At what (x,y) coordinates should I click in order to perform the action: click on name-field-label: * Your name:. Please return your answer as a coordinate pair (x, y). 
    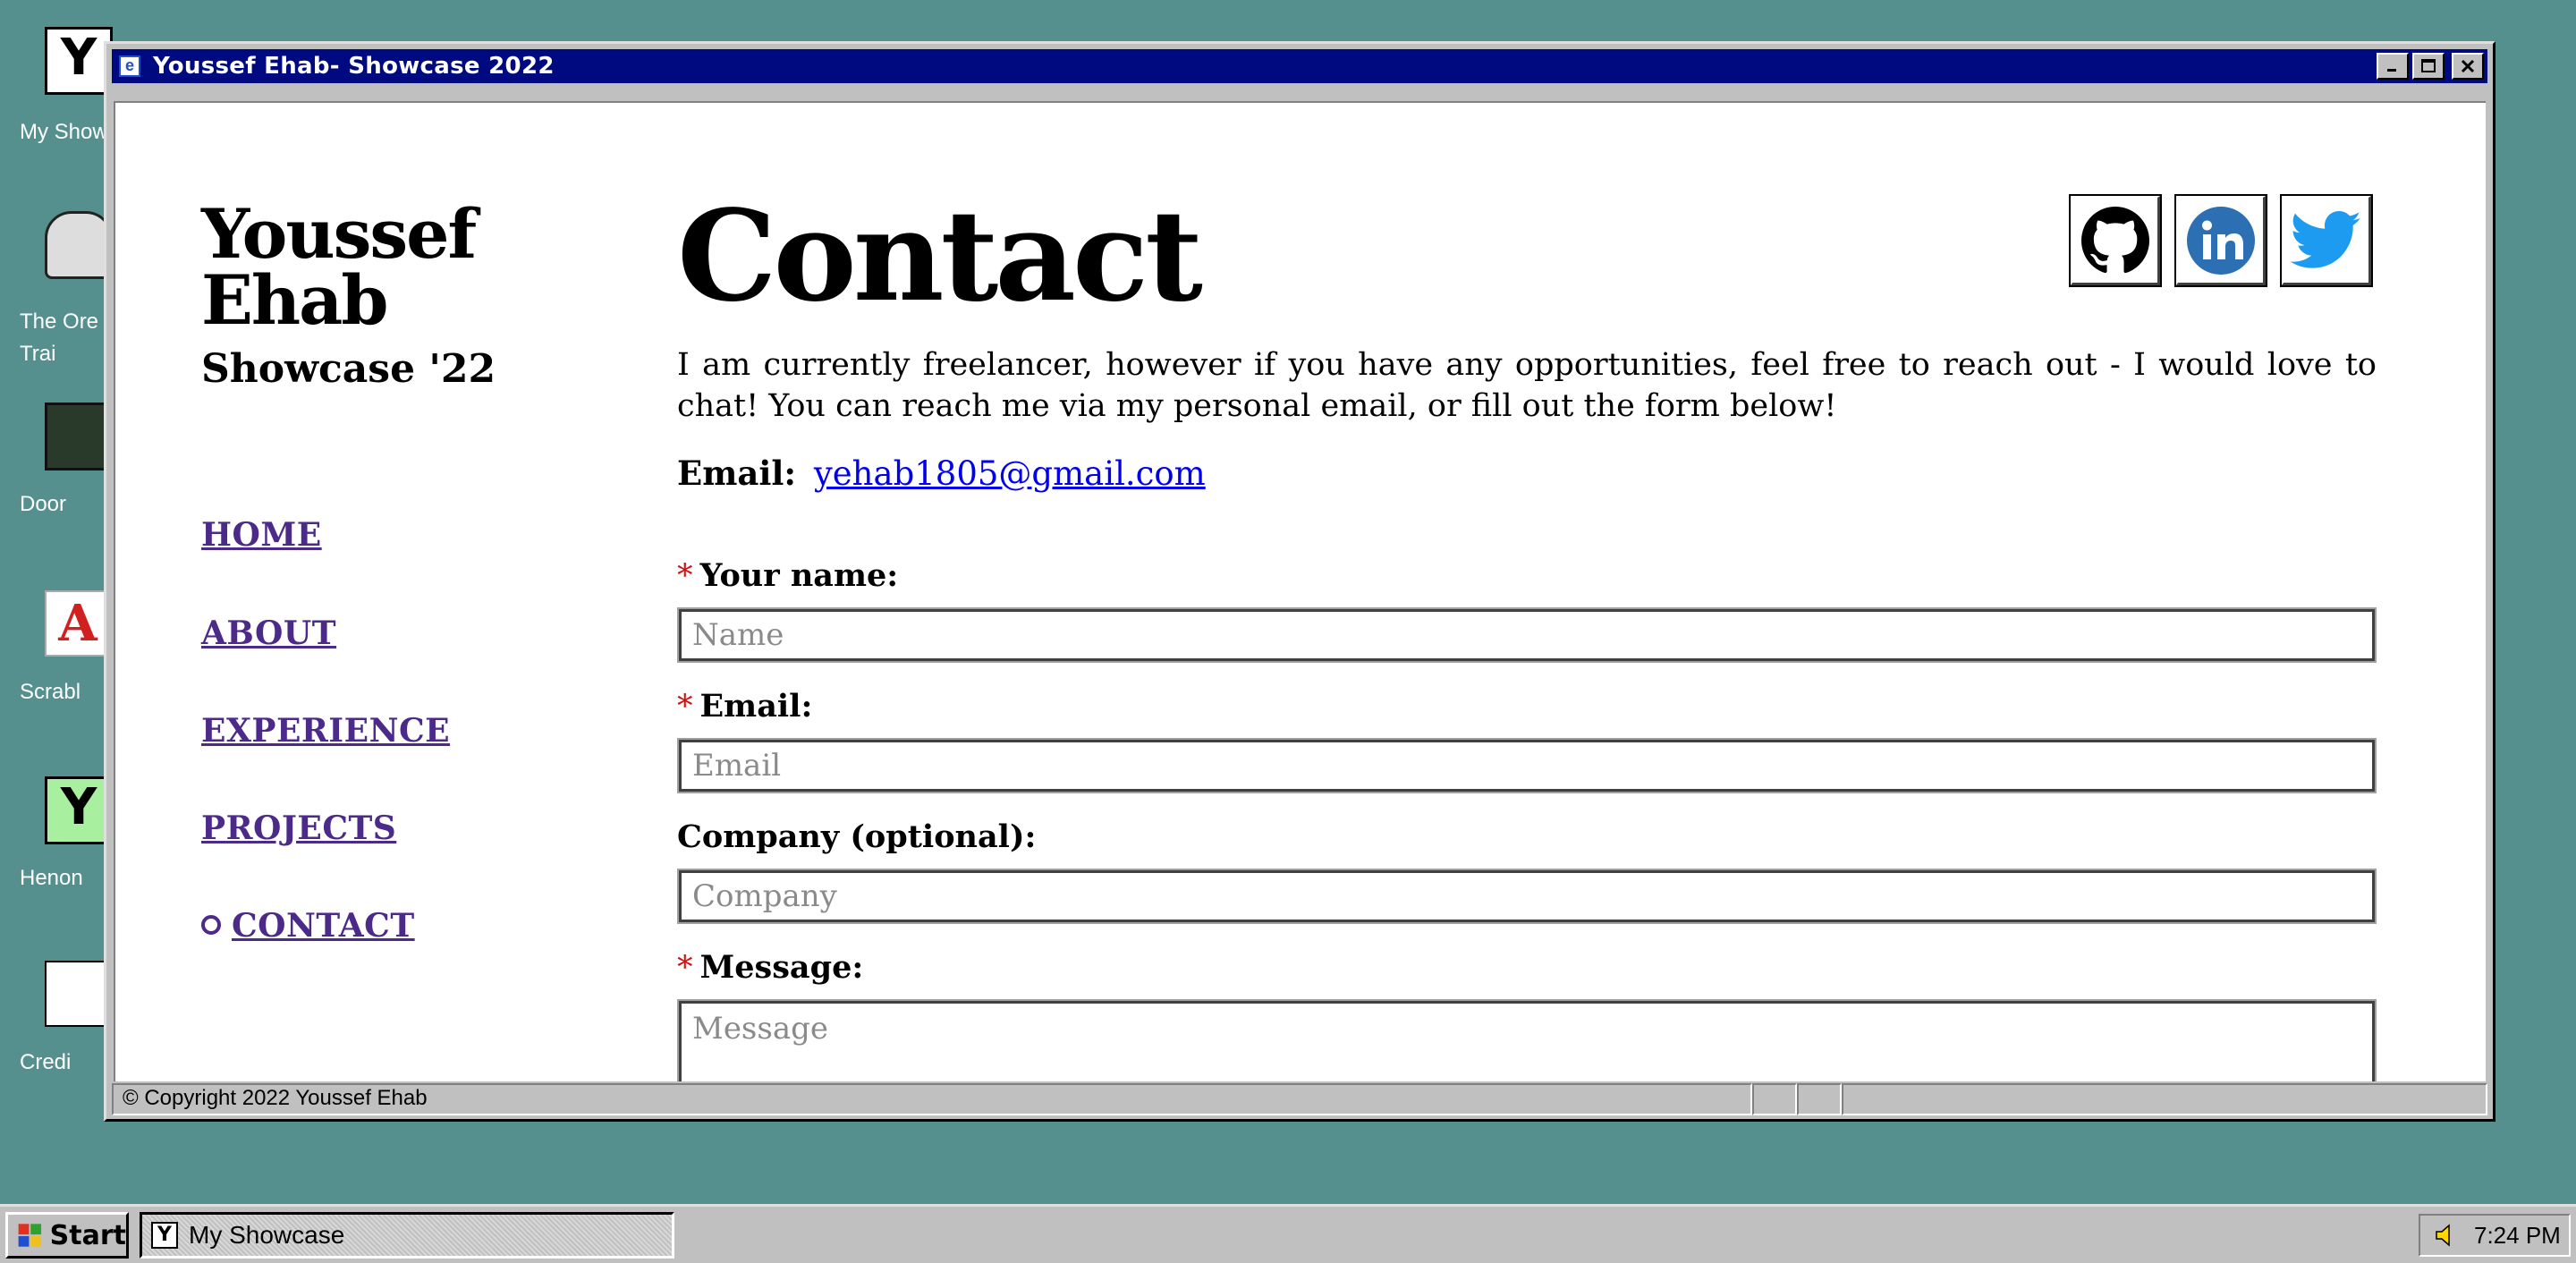
    Looking at the image, I should click on (787, 575).